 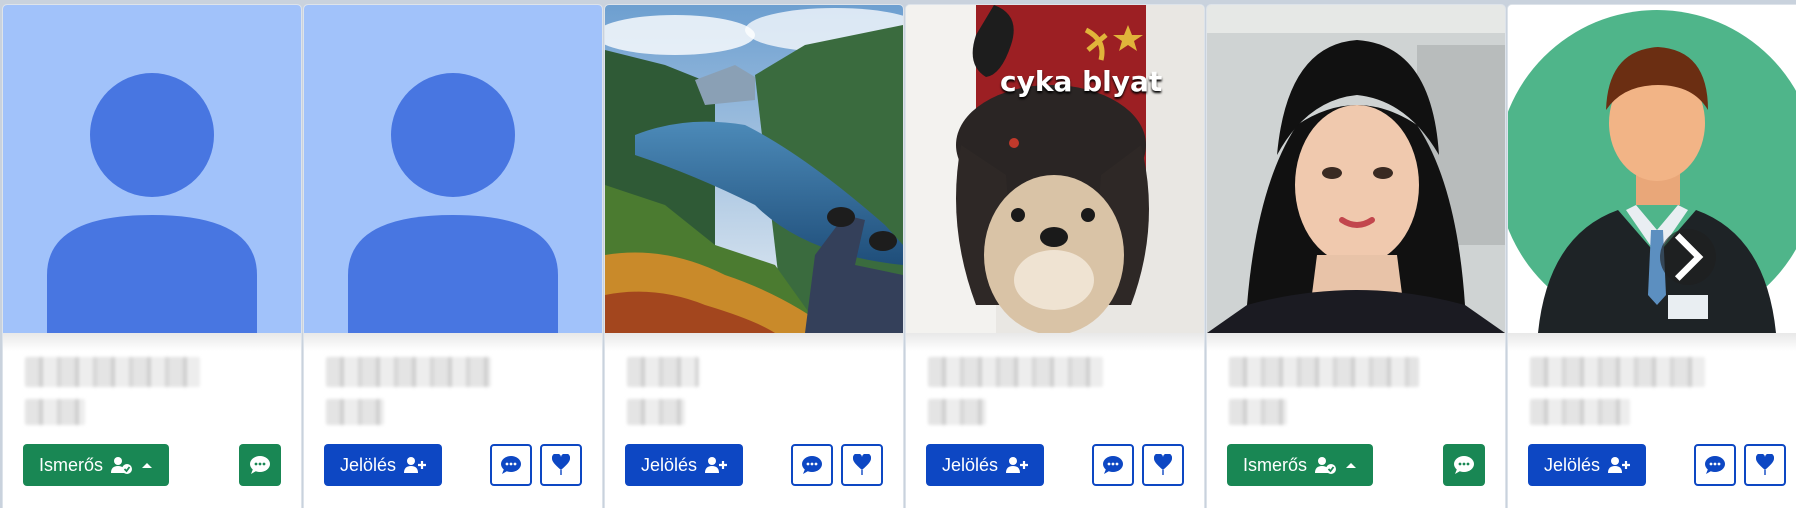 What do you see at coordinates (1081, 81) in the screenshot?
I see `meme-caption: cyka blyat` at bounding box center [1081, 81].